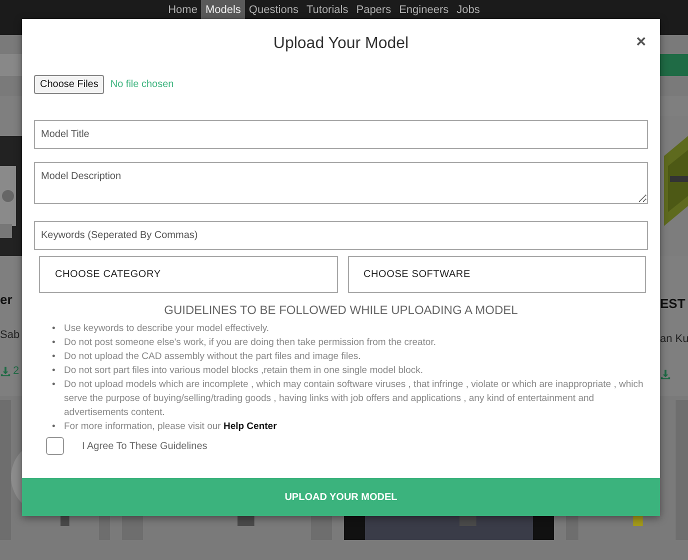 This screenshot has height=560, width=688. Describe the element at coordinates (11, 65) in the screenshot. I see `toolbar-panel` at that location.